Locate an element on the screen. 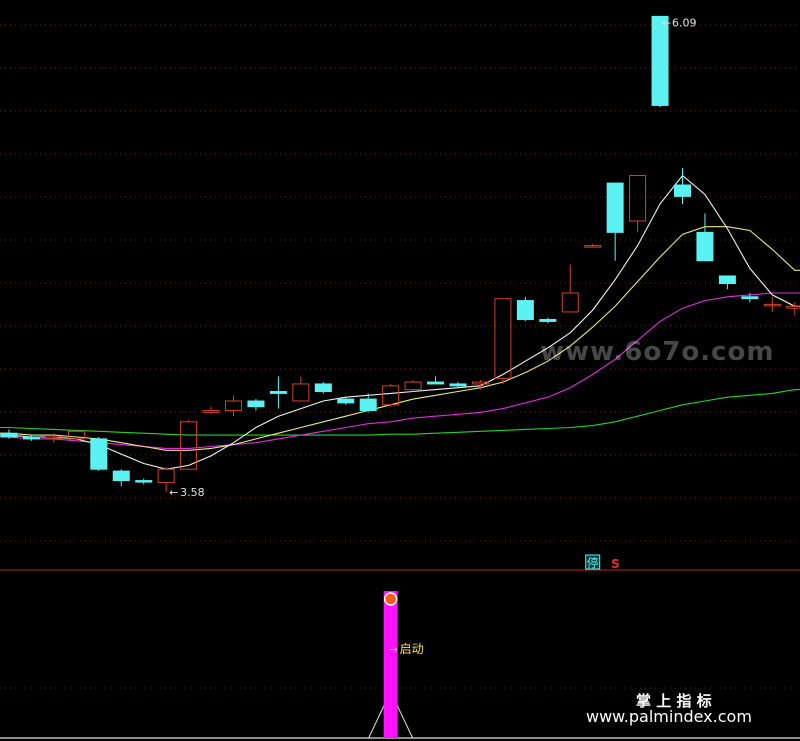 The height and width of the screenshot is (741, 800). signal-label: 启动 is located at coordinates (412, 649).